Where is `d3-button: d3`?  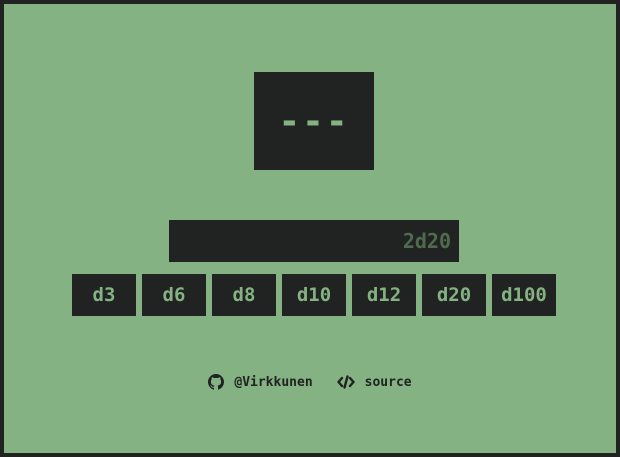 d3-button: d3 is located at coordinates (104, 295).